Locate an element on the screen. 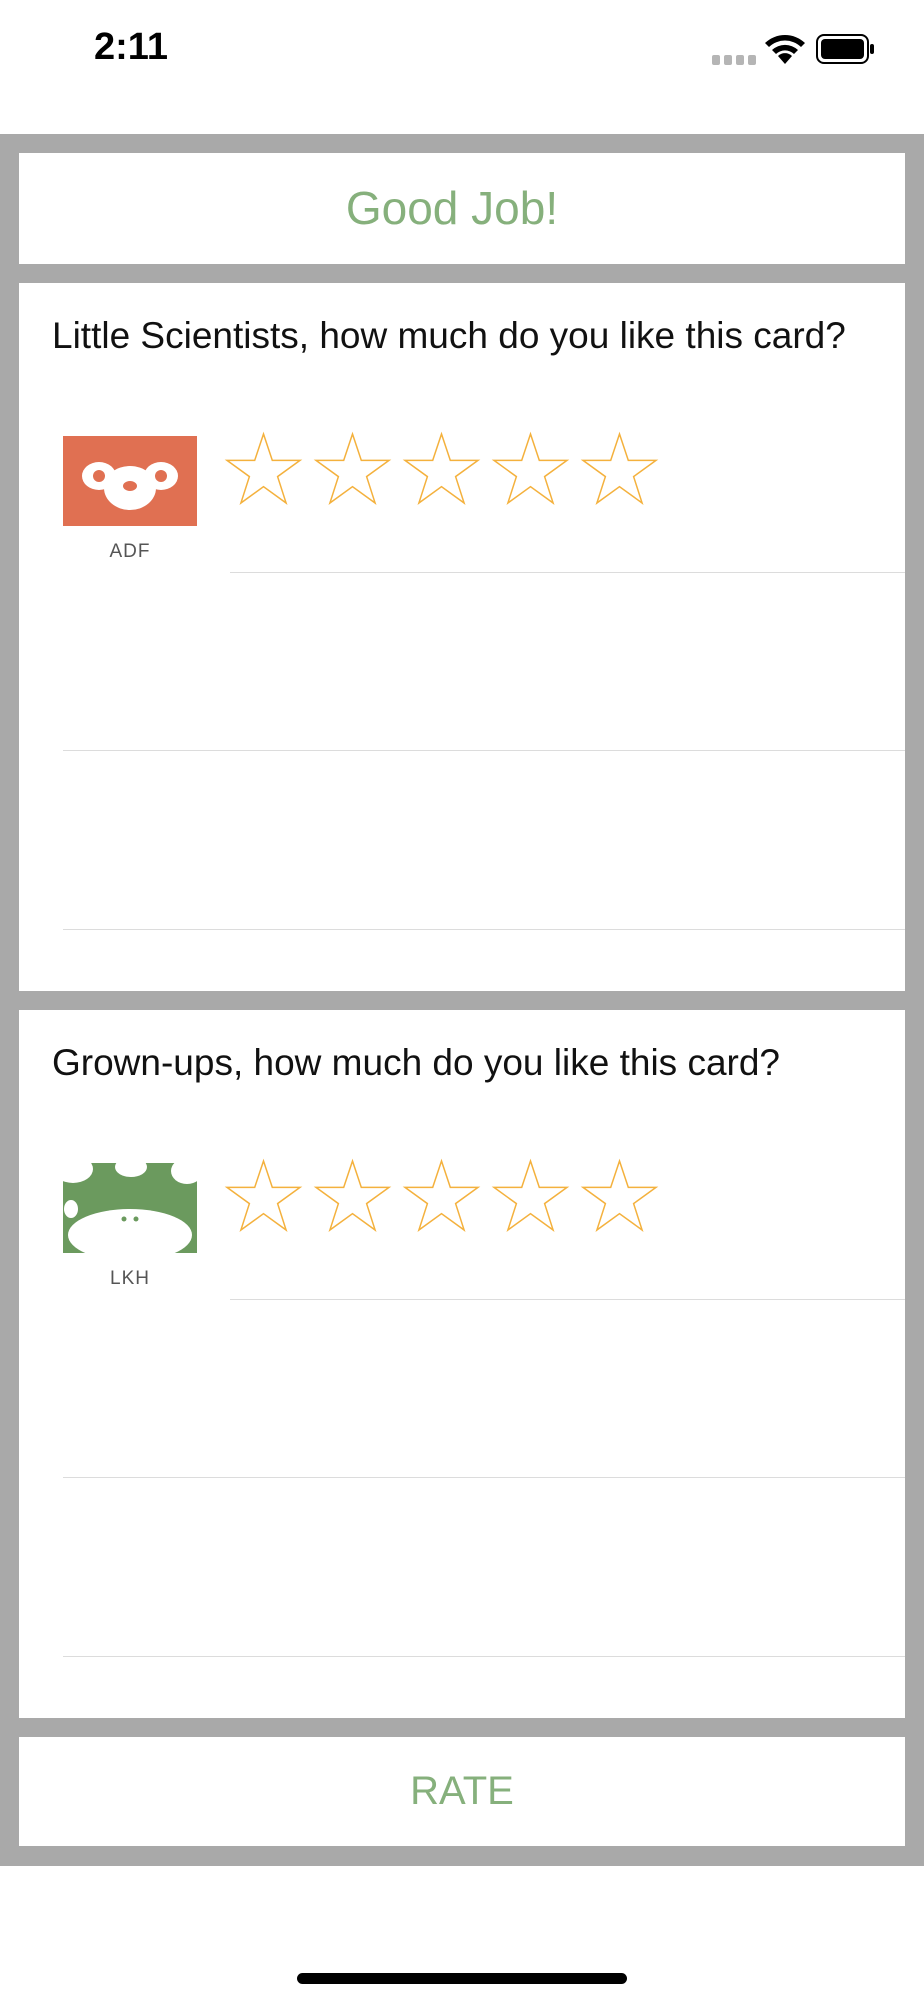 The image size is (924, 2000). page-title: Good Job! is located at coordinates (452, 208).